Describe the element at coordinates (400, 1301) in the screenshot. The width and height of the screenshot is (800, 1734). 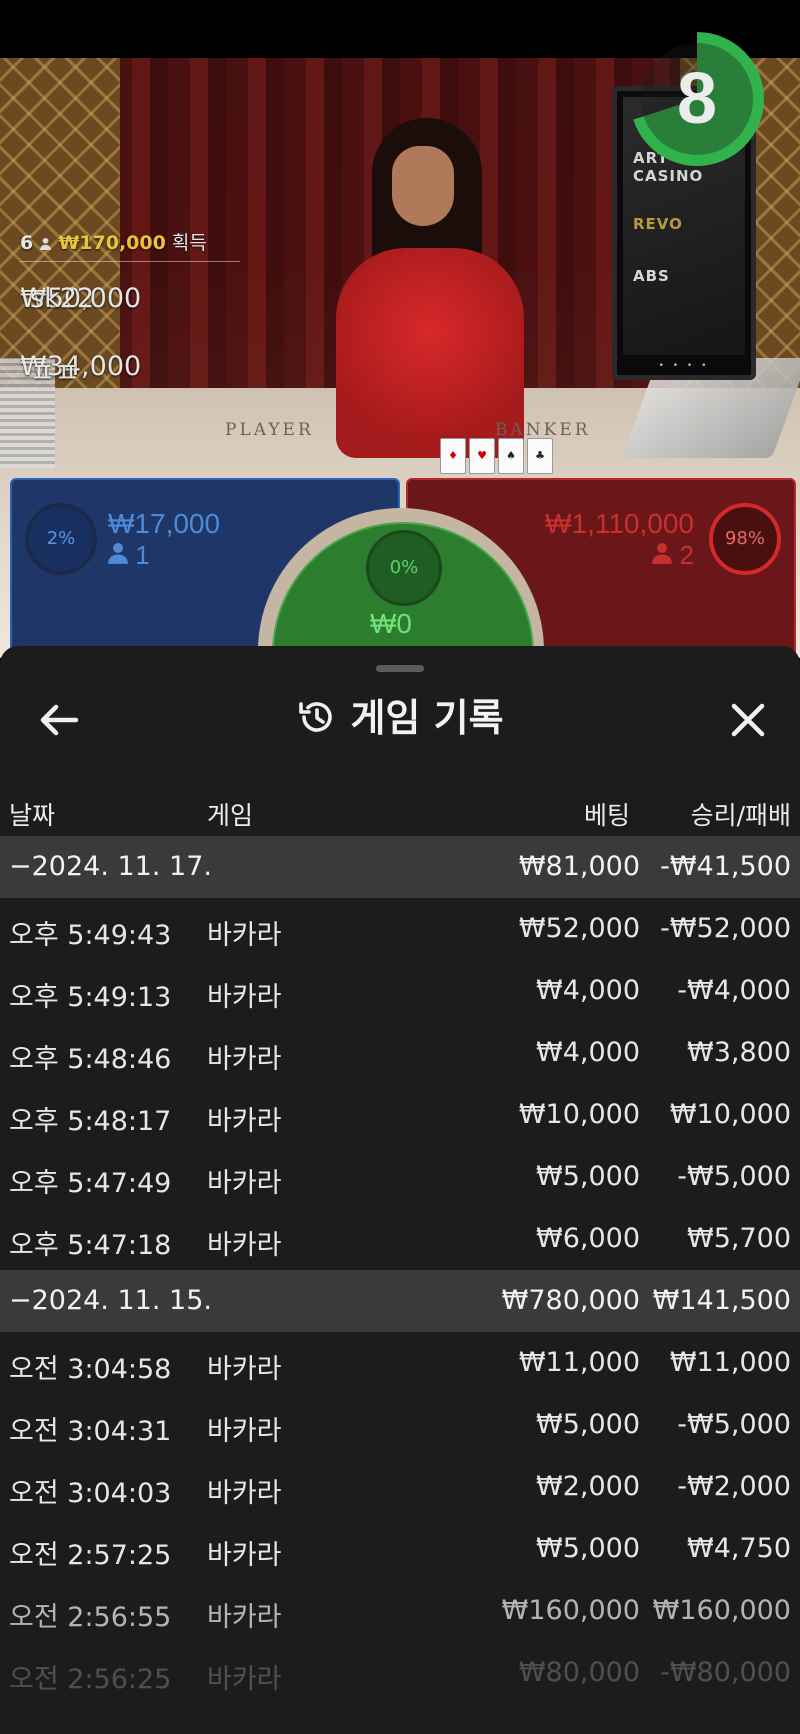
I see `date-group-header: −2024. 11. 15. ₩780,000 ₩141,500` at that location.